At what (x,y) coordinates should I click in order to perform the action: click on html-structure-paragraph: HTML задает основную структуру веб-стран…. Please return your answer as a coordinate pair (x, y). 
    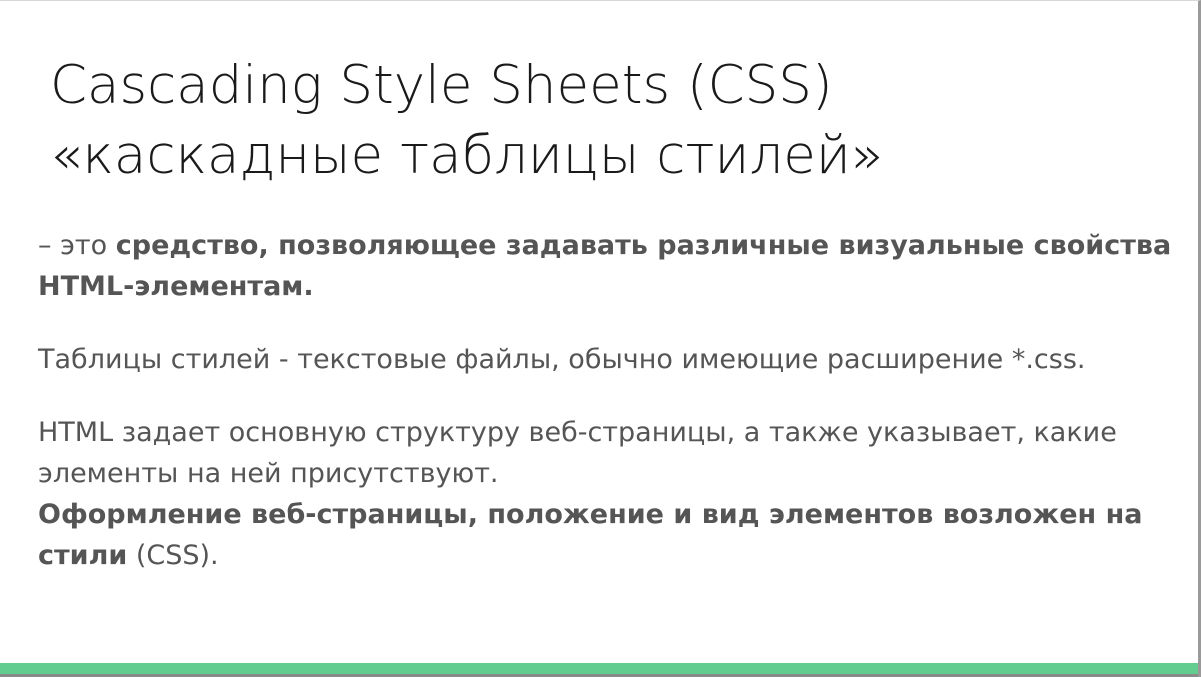
    Looking at the image, I should click on (577, 453).